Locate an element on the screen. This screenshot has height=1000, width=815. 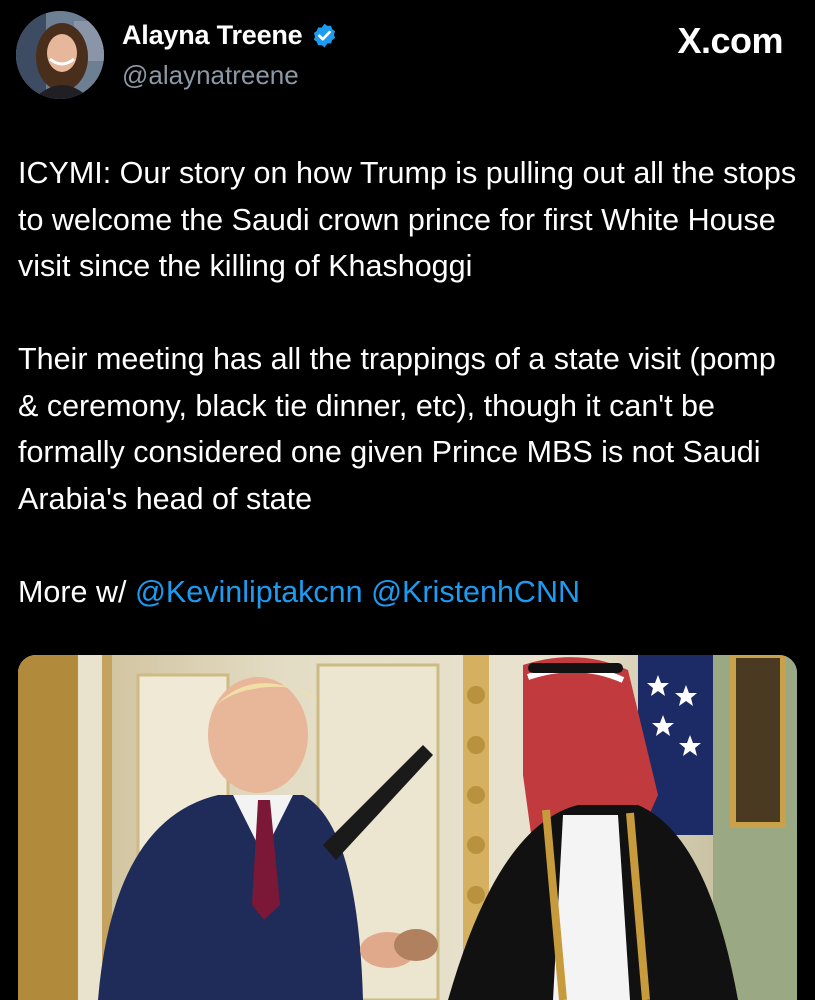
avatar-photo-icon is located at coordinates (60, 55).